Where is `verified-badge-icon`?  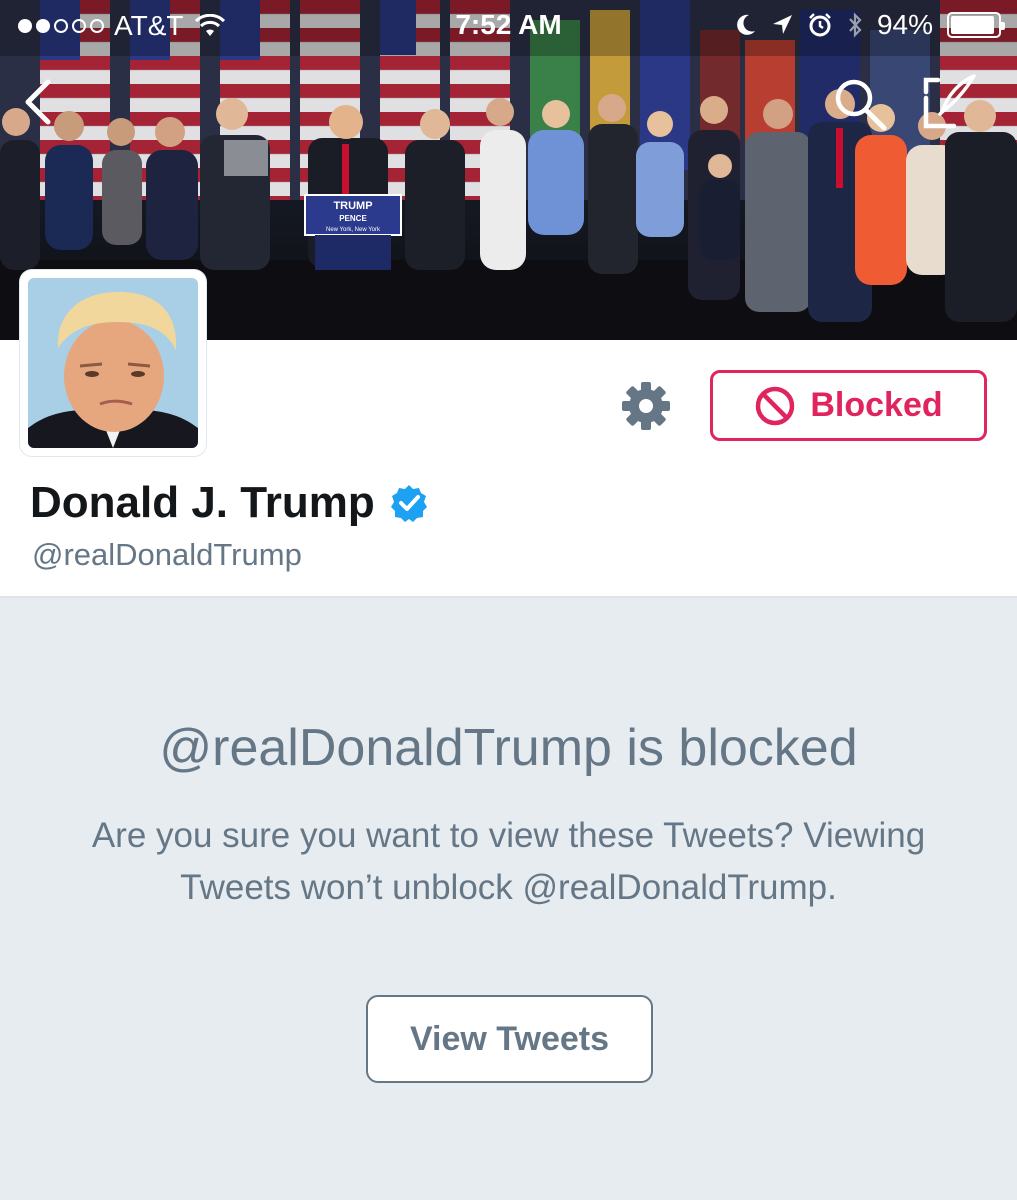
verified-badge-icon is located at coordinates (408, 503).